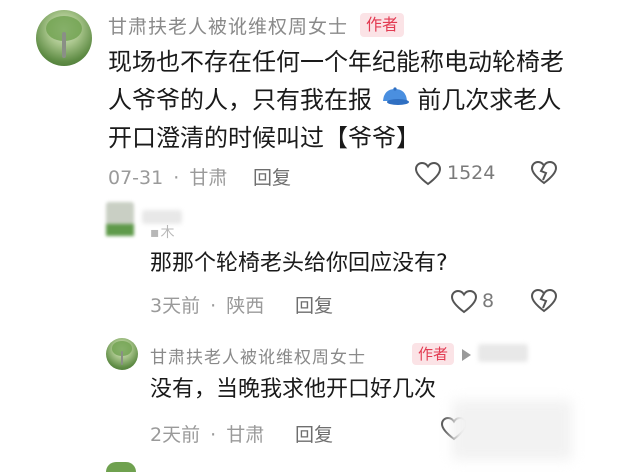  Describe the element at coordinates (207, 304) in the screenshot. I see `comment-meta: 3天前 · 陕西` at that location.